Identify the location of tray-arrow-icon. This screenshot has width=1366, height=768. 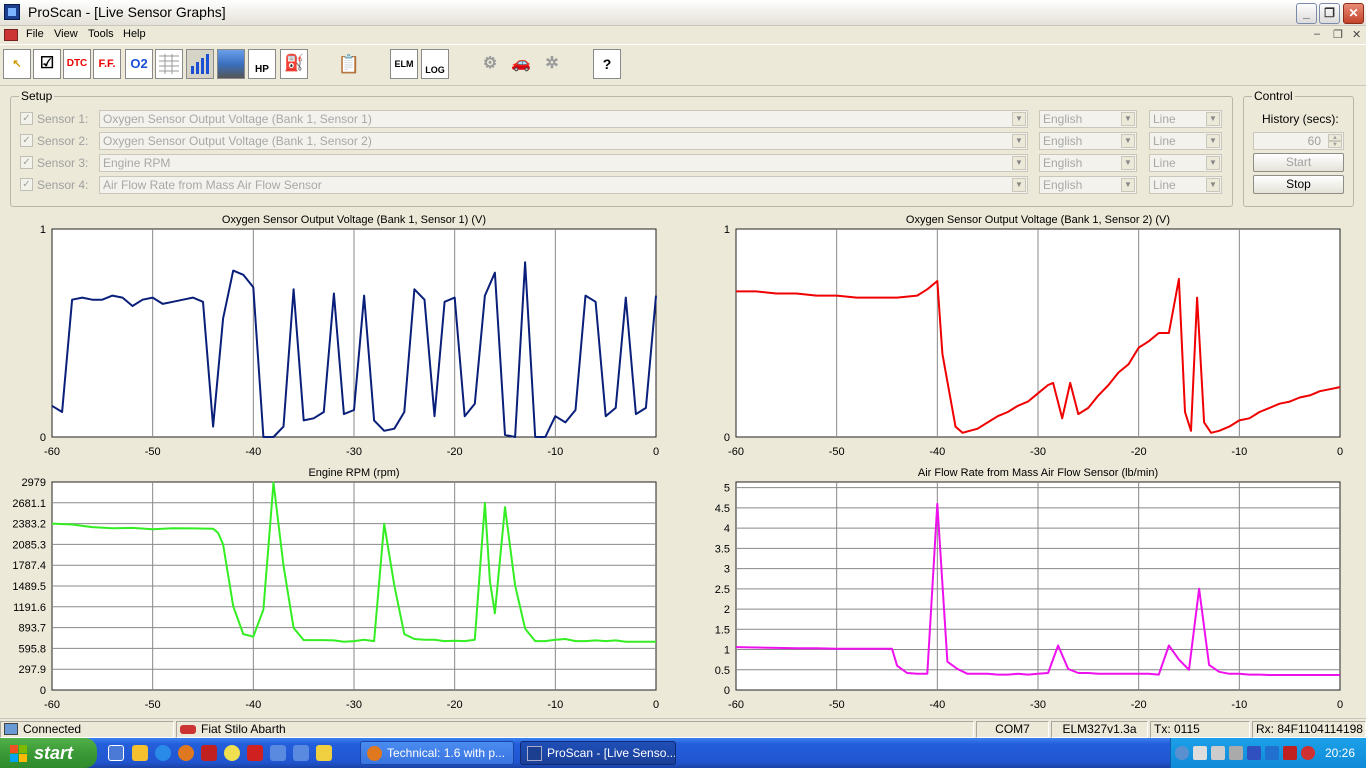
(1182, 753).